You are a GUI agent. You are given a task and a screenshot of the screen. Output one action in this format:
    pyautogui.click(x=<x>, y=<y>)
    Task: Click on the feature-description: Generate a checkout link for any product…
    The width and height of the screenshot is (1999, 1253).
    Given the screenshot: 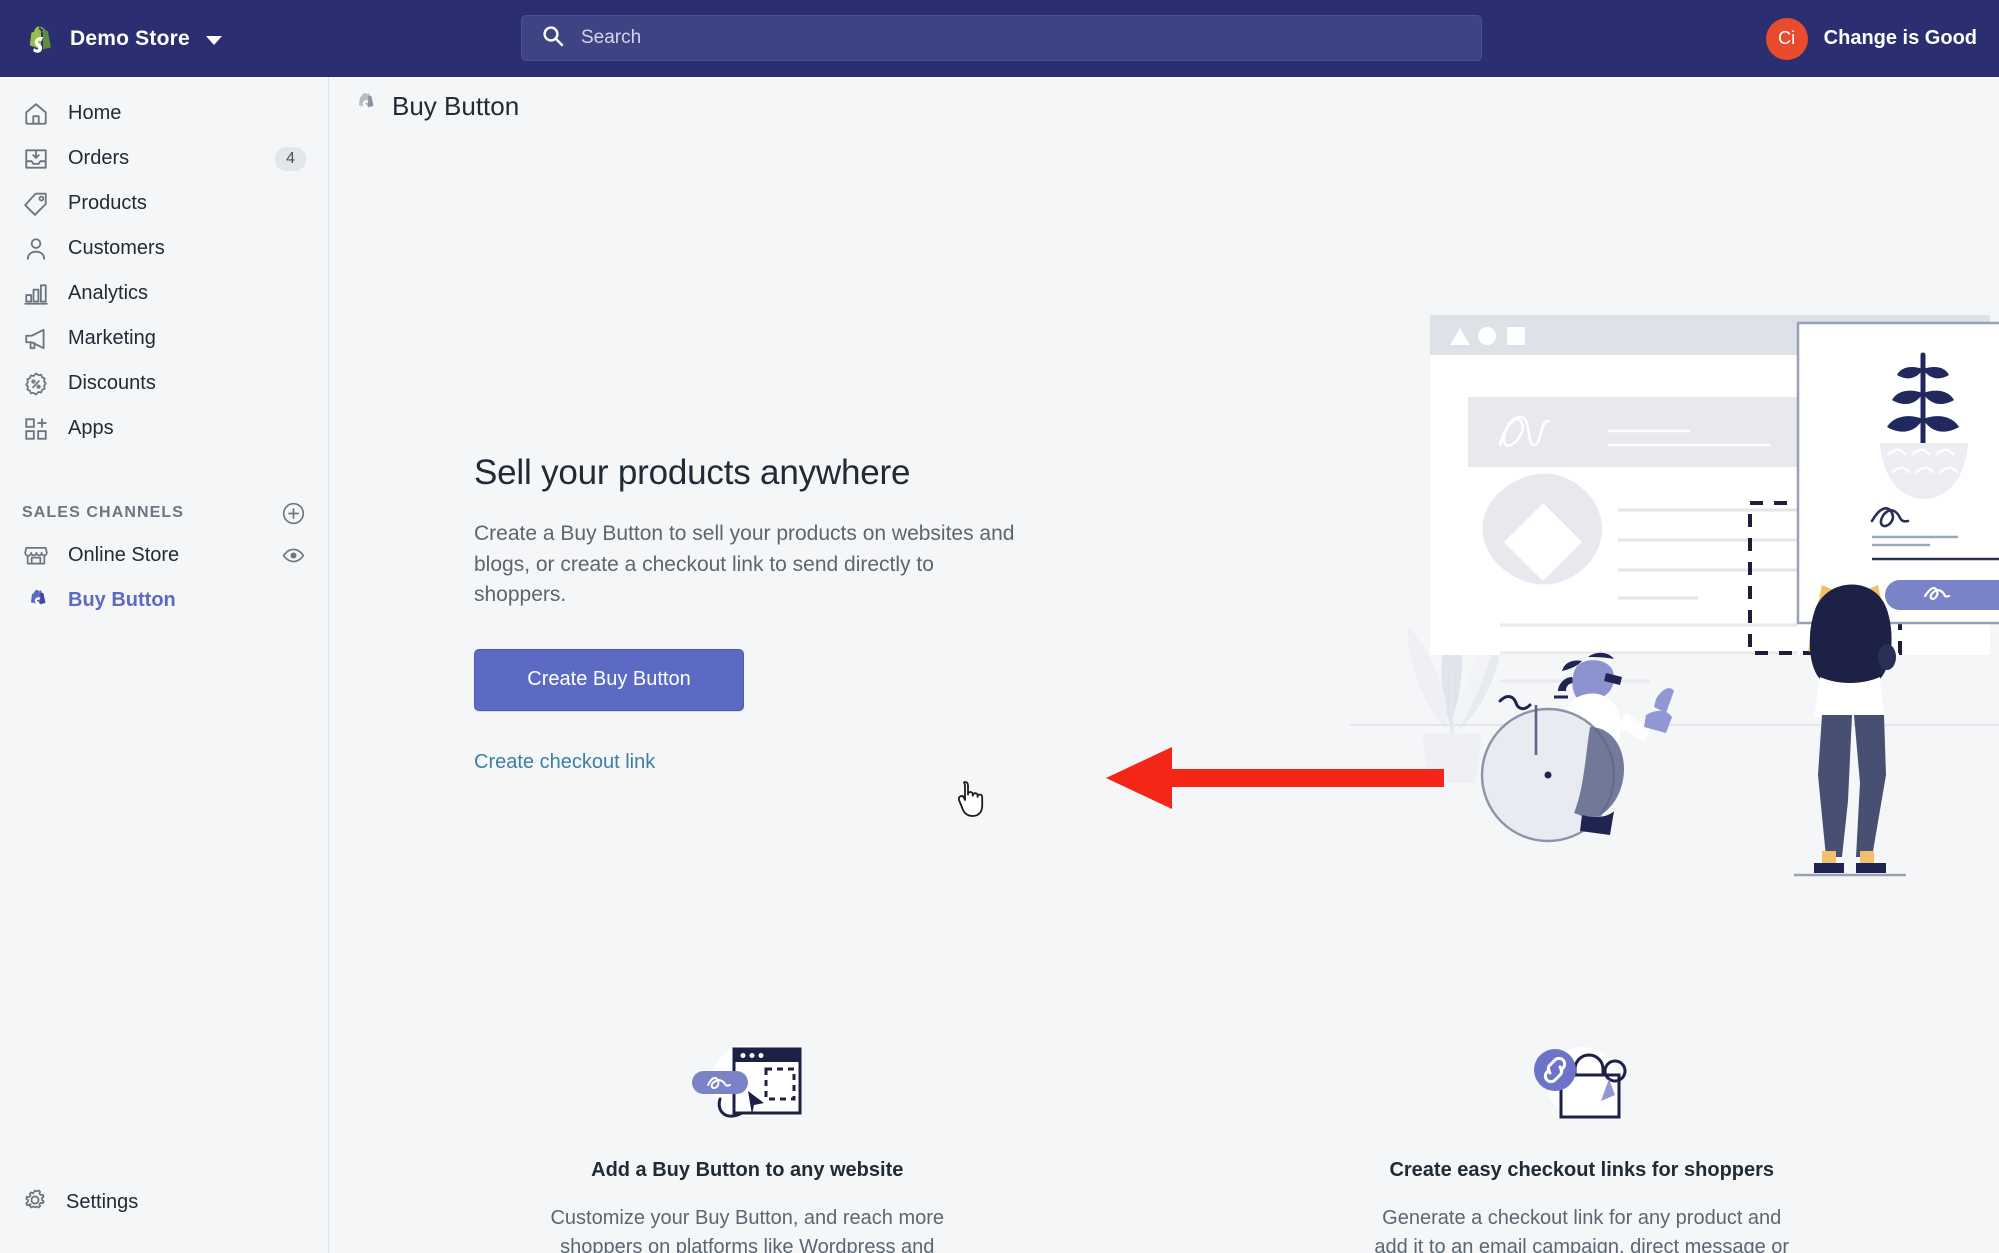 What is the action you would take?
    pyautogui.click(x=1582, y=1230)
    